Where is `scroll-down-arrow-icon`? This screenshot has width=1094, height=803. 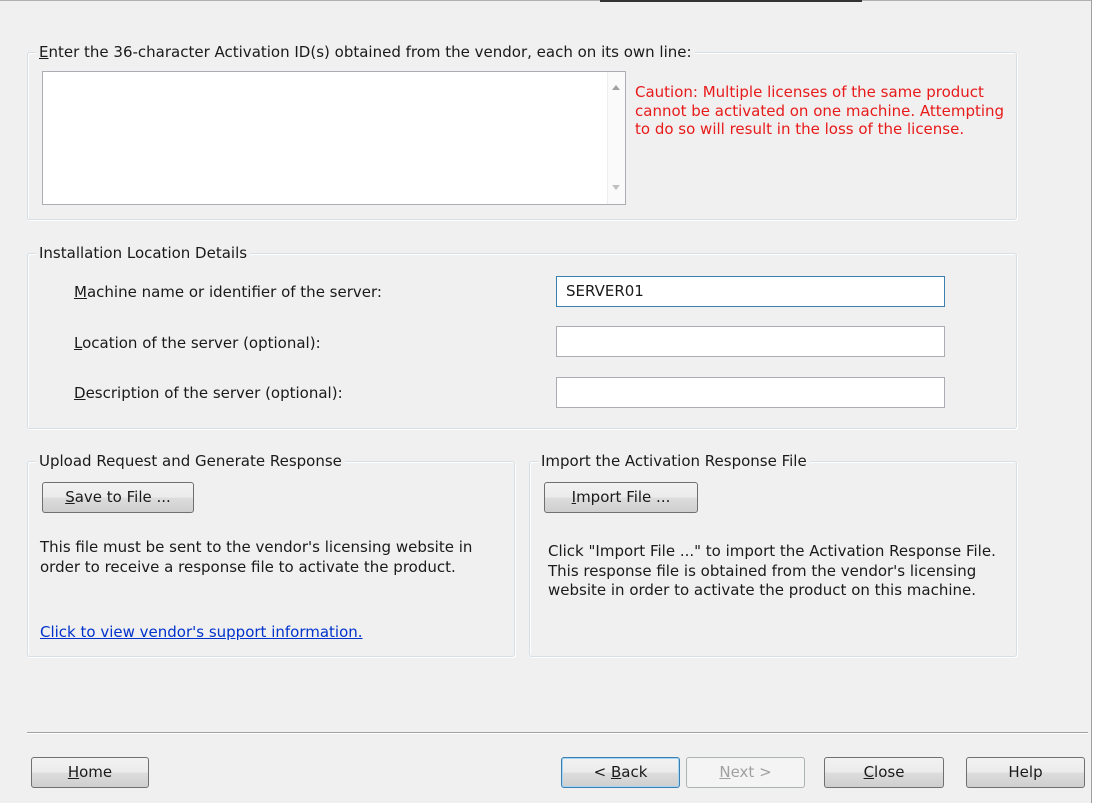
scroll-down-arrow-icon is located at coordinates (616, 187).